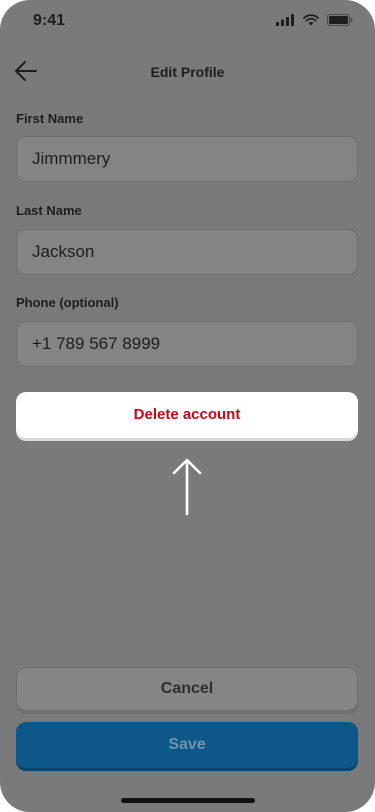  Describe the element at coordinates (50, 118) in the screenshot. I see `first-name-label: First Name` at that location.